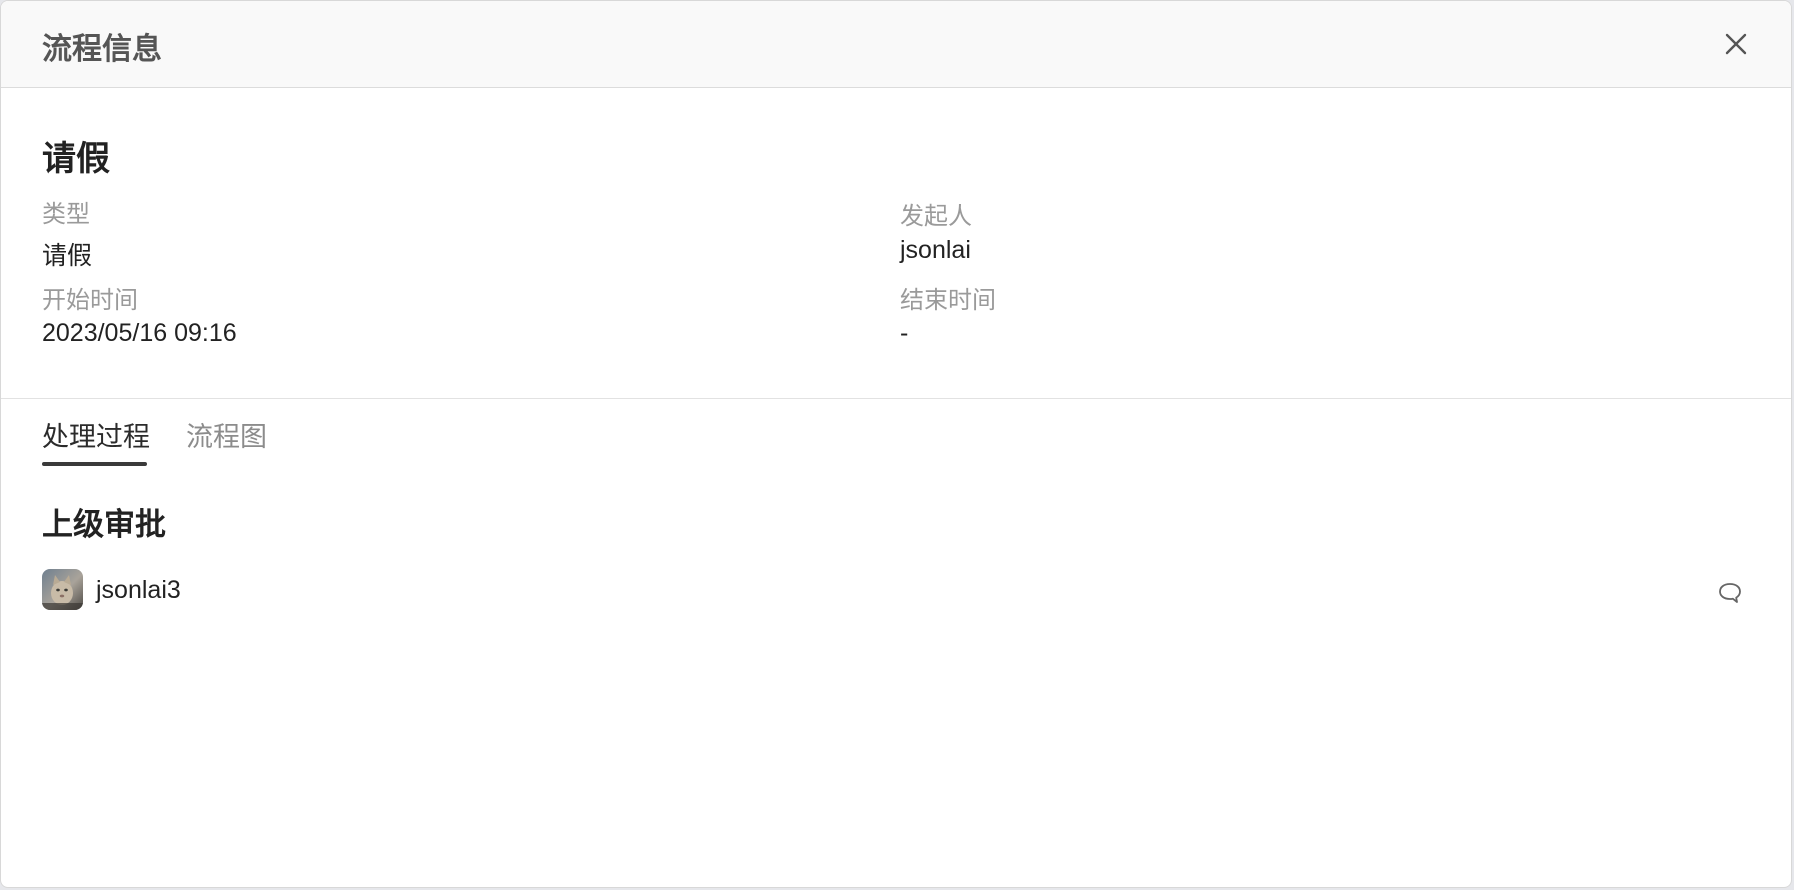 The height and width of the screenshot is (890, 1794). I want to click on start-time-value: 2023/05/16 09:16, so click(139, 333).